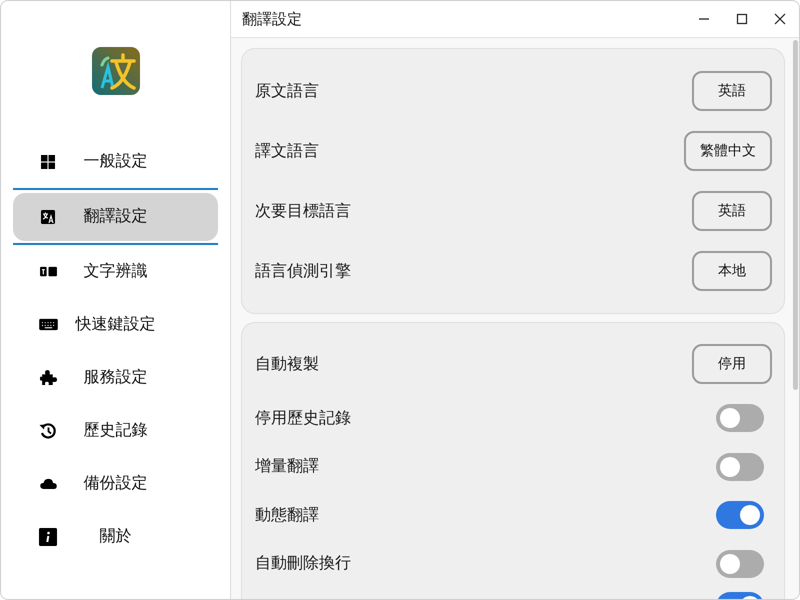 Image resolution: width=800 pixels, height=600 pixels. What do you see at coordinates (115, 430) in the screenshot?
I see `sidebar-item: 歷史記錄` at bounding box center [115, 430].